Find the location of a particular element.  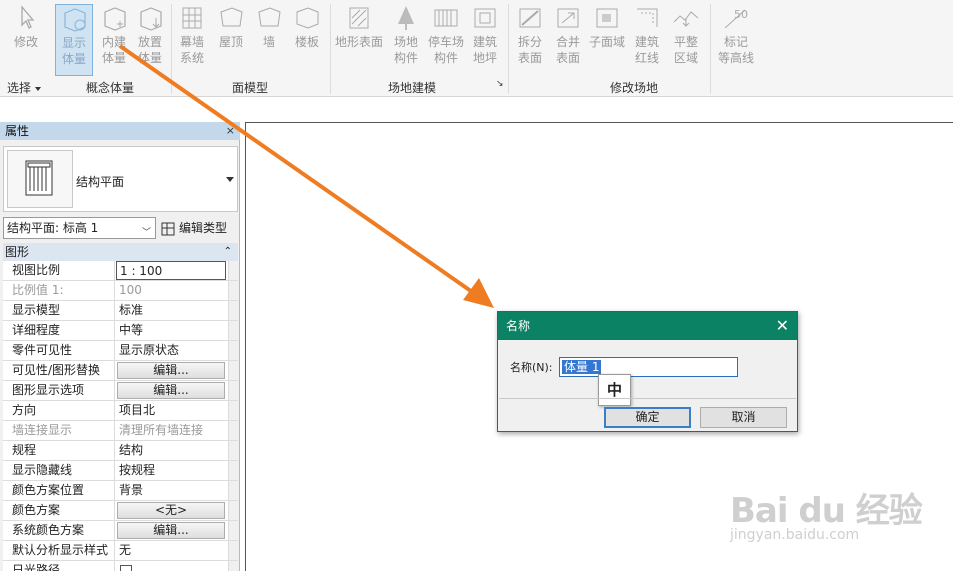

cursor-icon is located at coordinates (28, 17).